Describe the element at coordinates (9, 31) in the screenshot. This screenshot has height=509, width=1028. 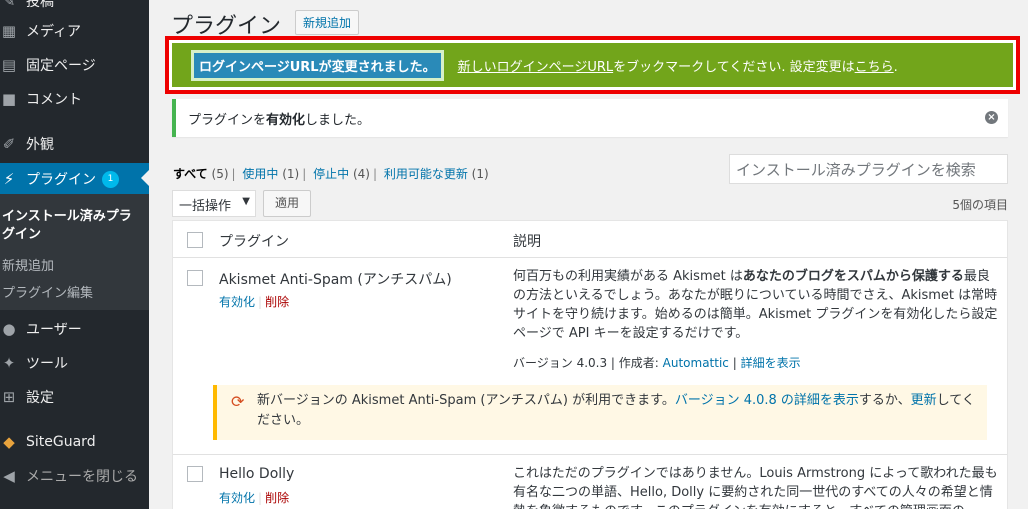
I see `media-icon: ▦` at that location.